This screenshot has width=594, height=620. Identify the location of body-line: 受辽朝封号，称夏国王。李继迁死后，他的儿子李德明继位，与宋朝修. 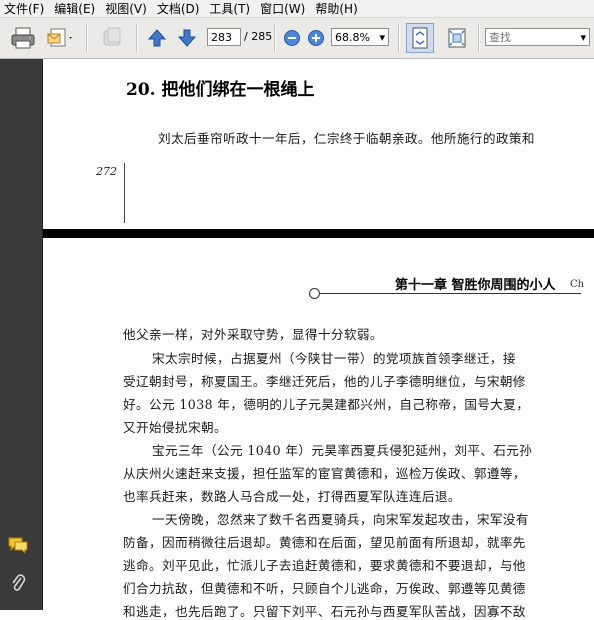
(324, 381).